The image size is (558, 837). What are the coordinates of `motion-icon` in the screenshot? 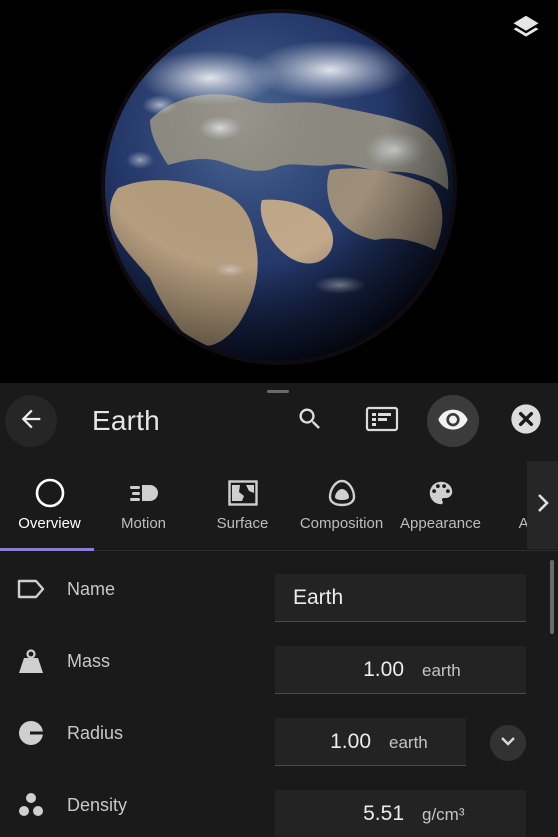 It's located at (143, 493).